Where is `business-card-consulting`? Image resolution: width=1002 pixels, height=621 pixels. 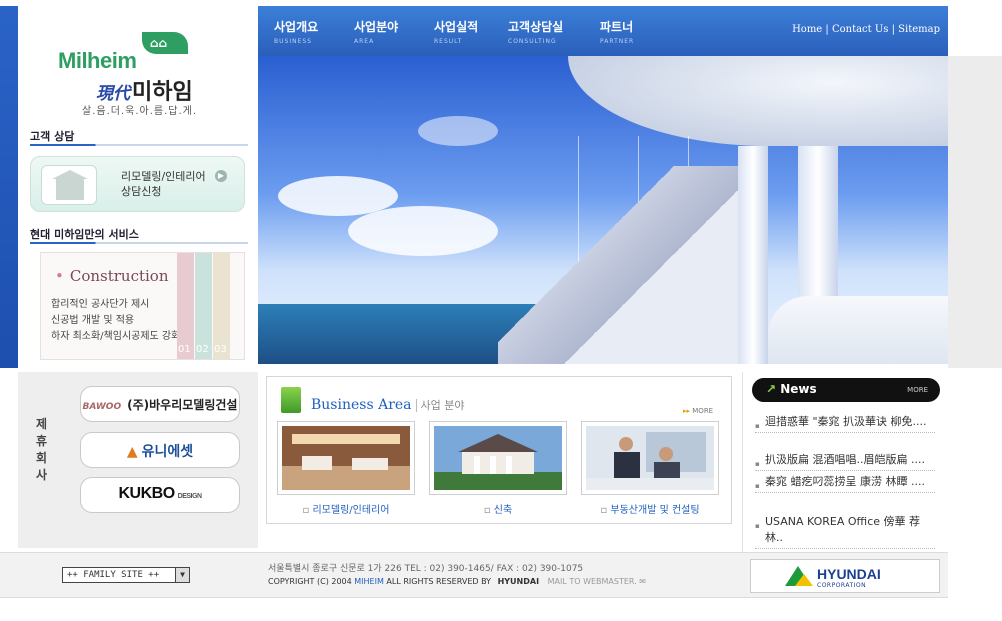 business-card-consulting is located at coordinates (650, 458).